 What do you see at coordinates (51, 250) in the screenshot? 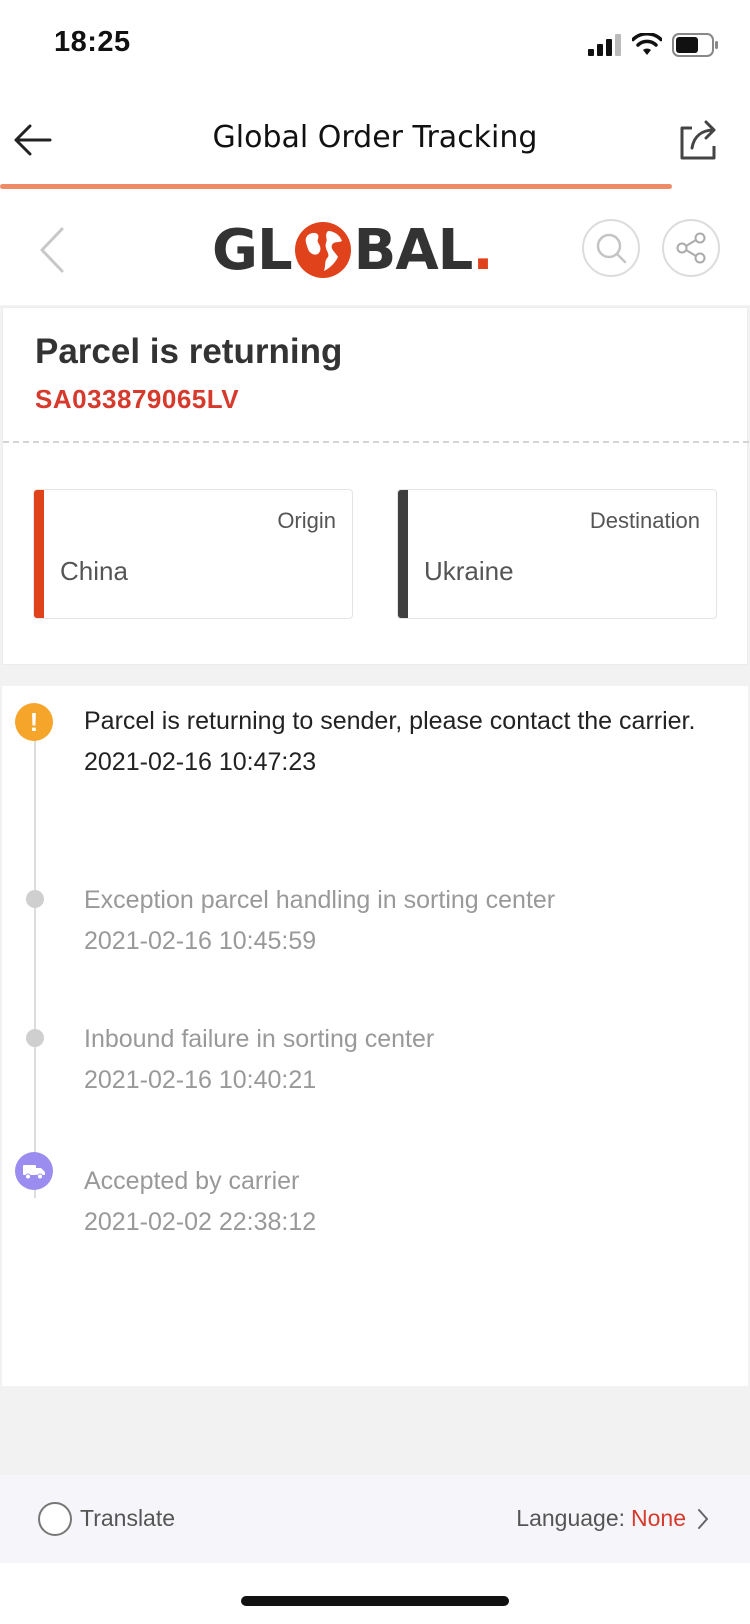
I see `chevron-left-icon` at bounding box center [51, 250].